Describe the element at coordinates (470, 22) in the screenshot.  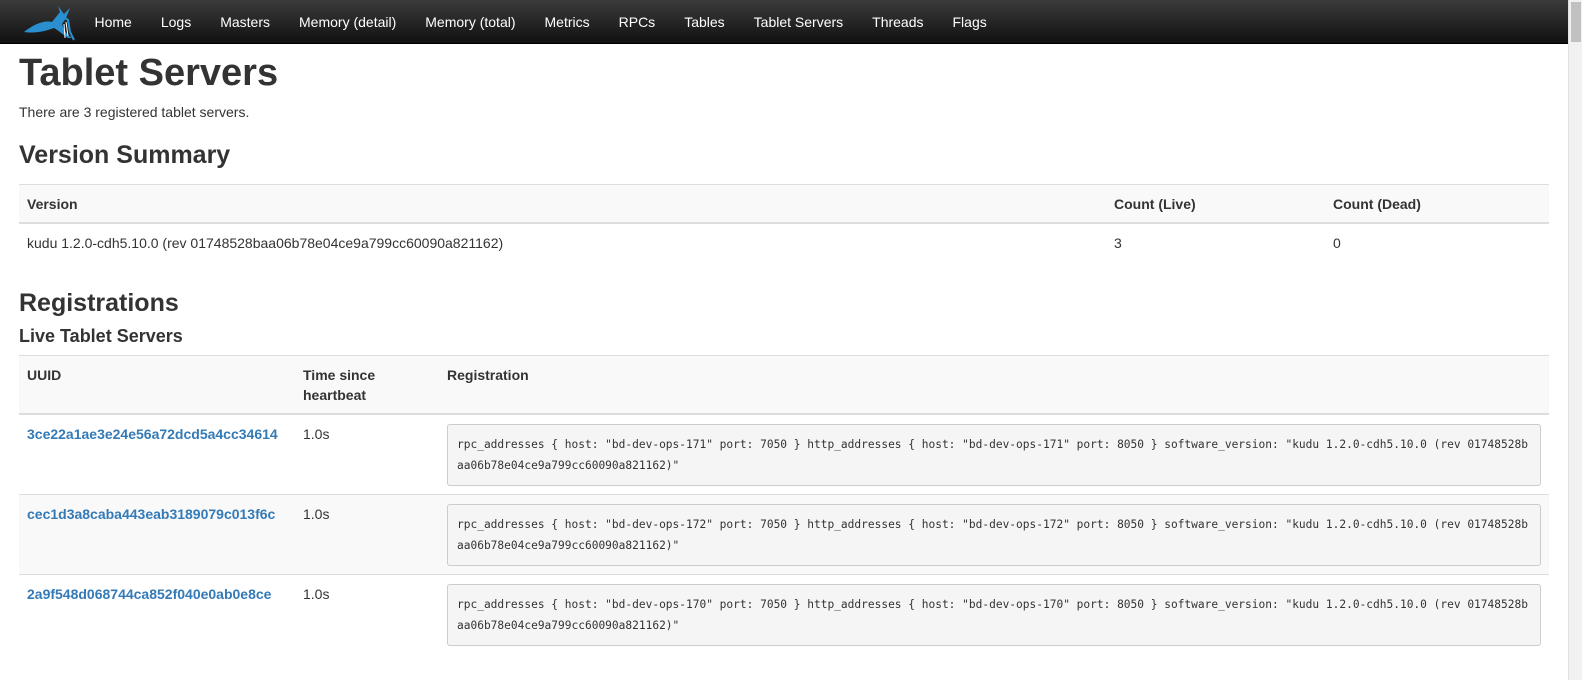
I see `nav-link-memory-total: Memory (total)` at that location.